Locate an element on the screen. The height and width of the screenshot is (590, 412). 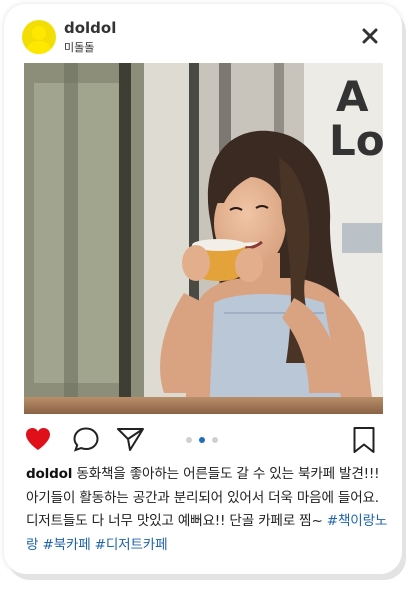
close-icon is located at coordinates (370, 36).